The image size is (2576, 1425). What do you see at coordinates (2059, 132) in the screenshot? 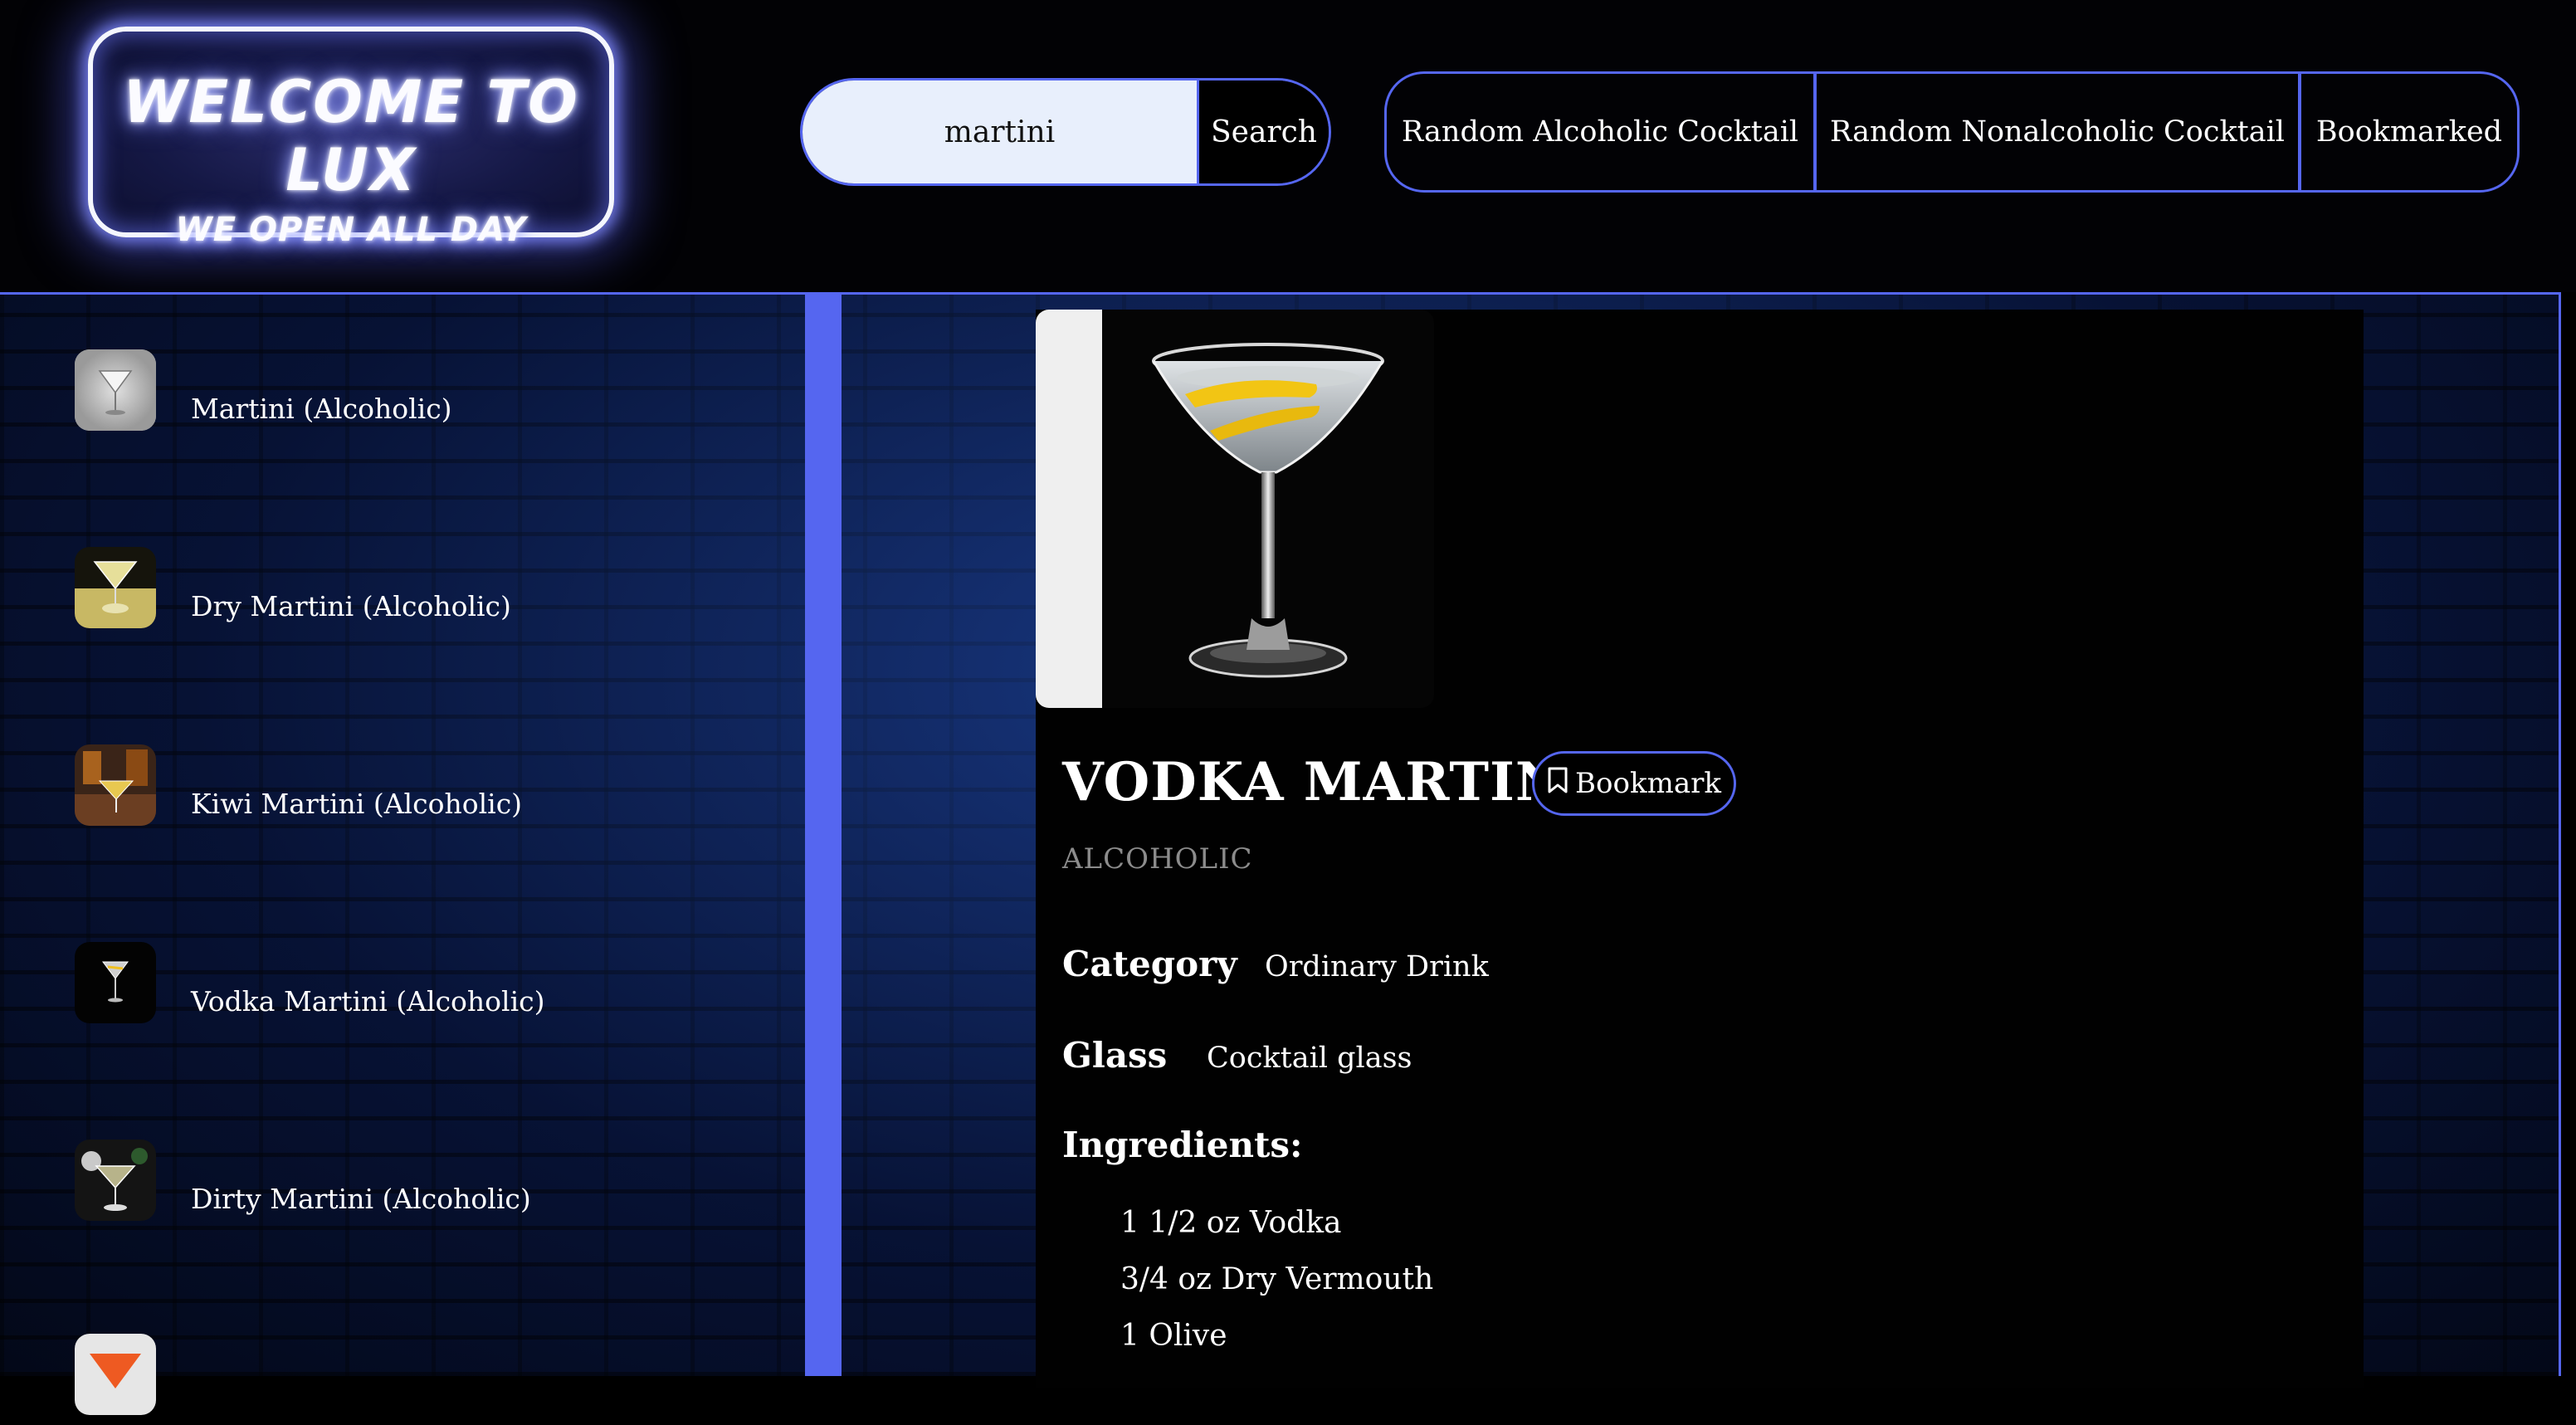
I see `random-nonalcoholic-button: Random Nonalcoholic Cocktail` at bounding box center [2059, 132].